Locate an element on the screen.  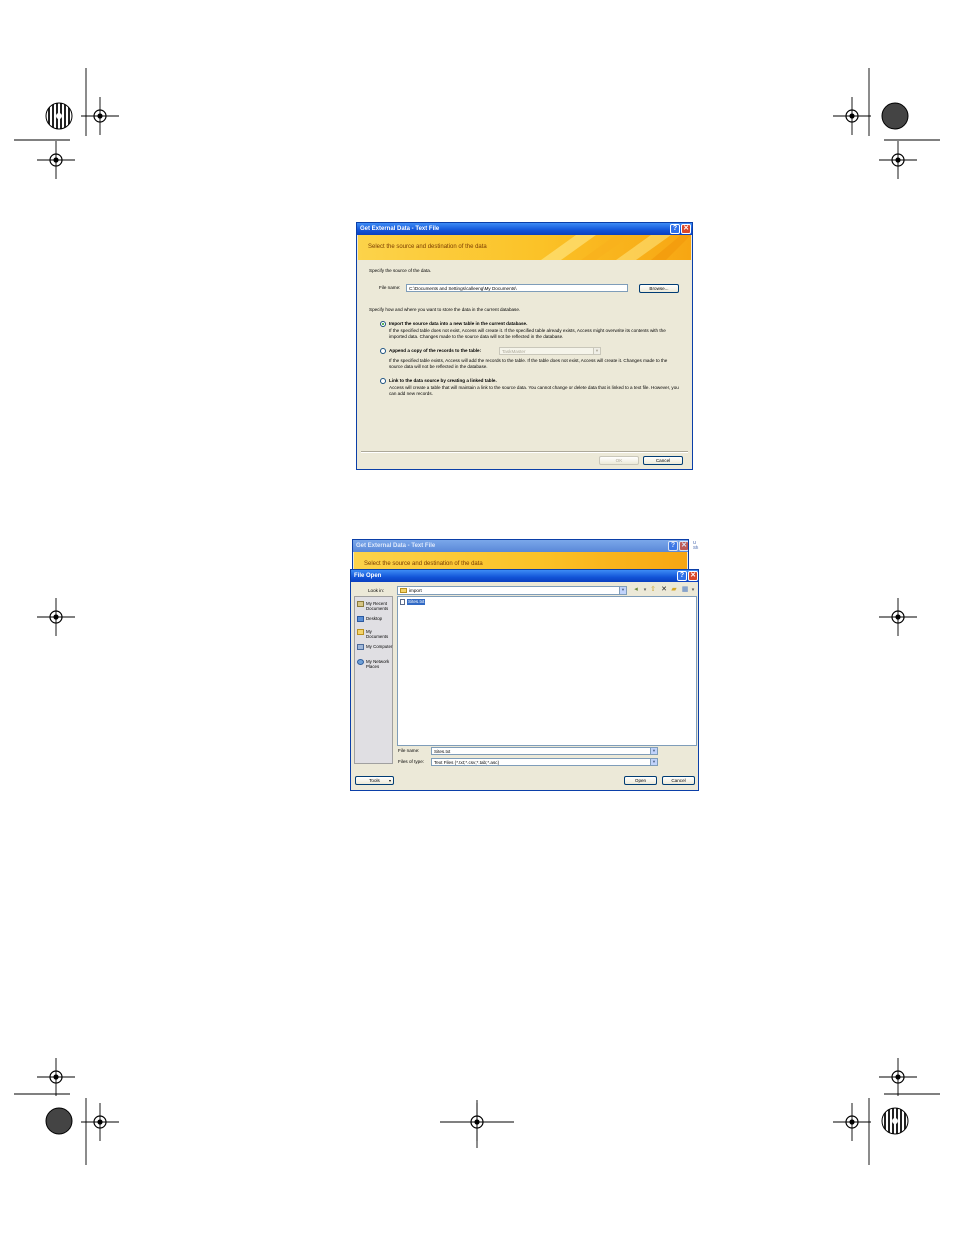
background-side-text: U Sh is located at coordinates (696, 545).